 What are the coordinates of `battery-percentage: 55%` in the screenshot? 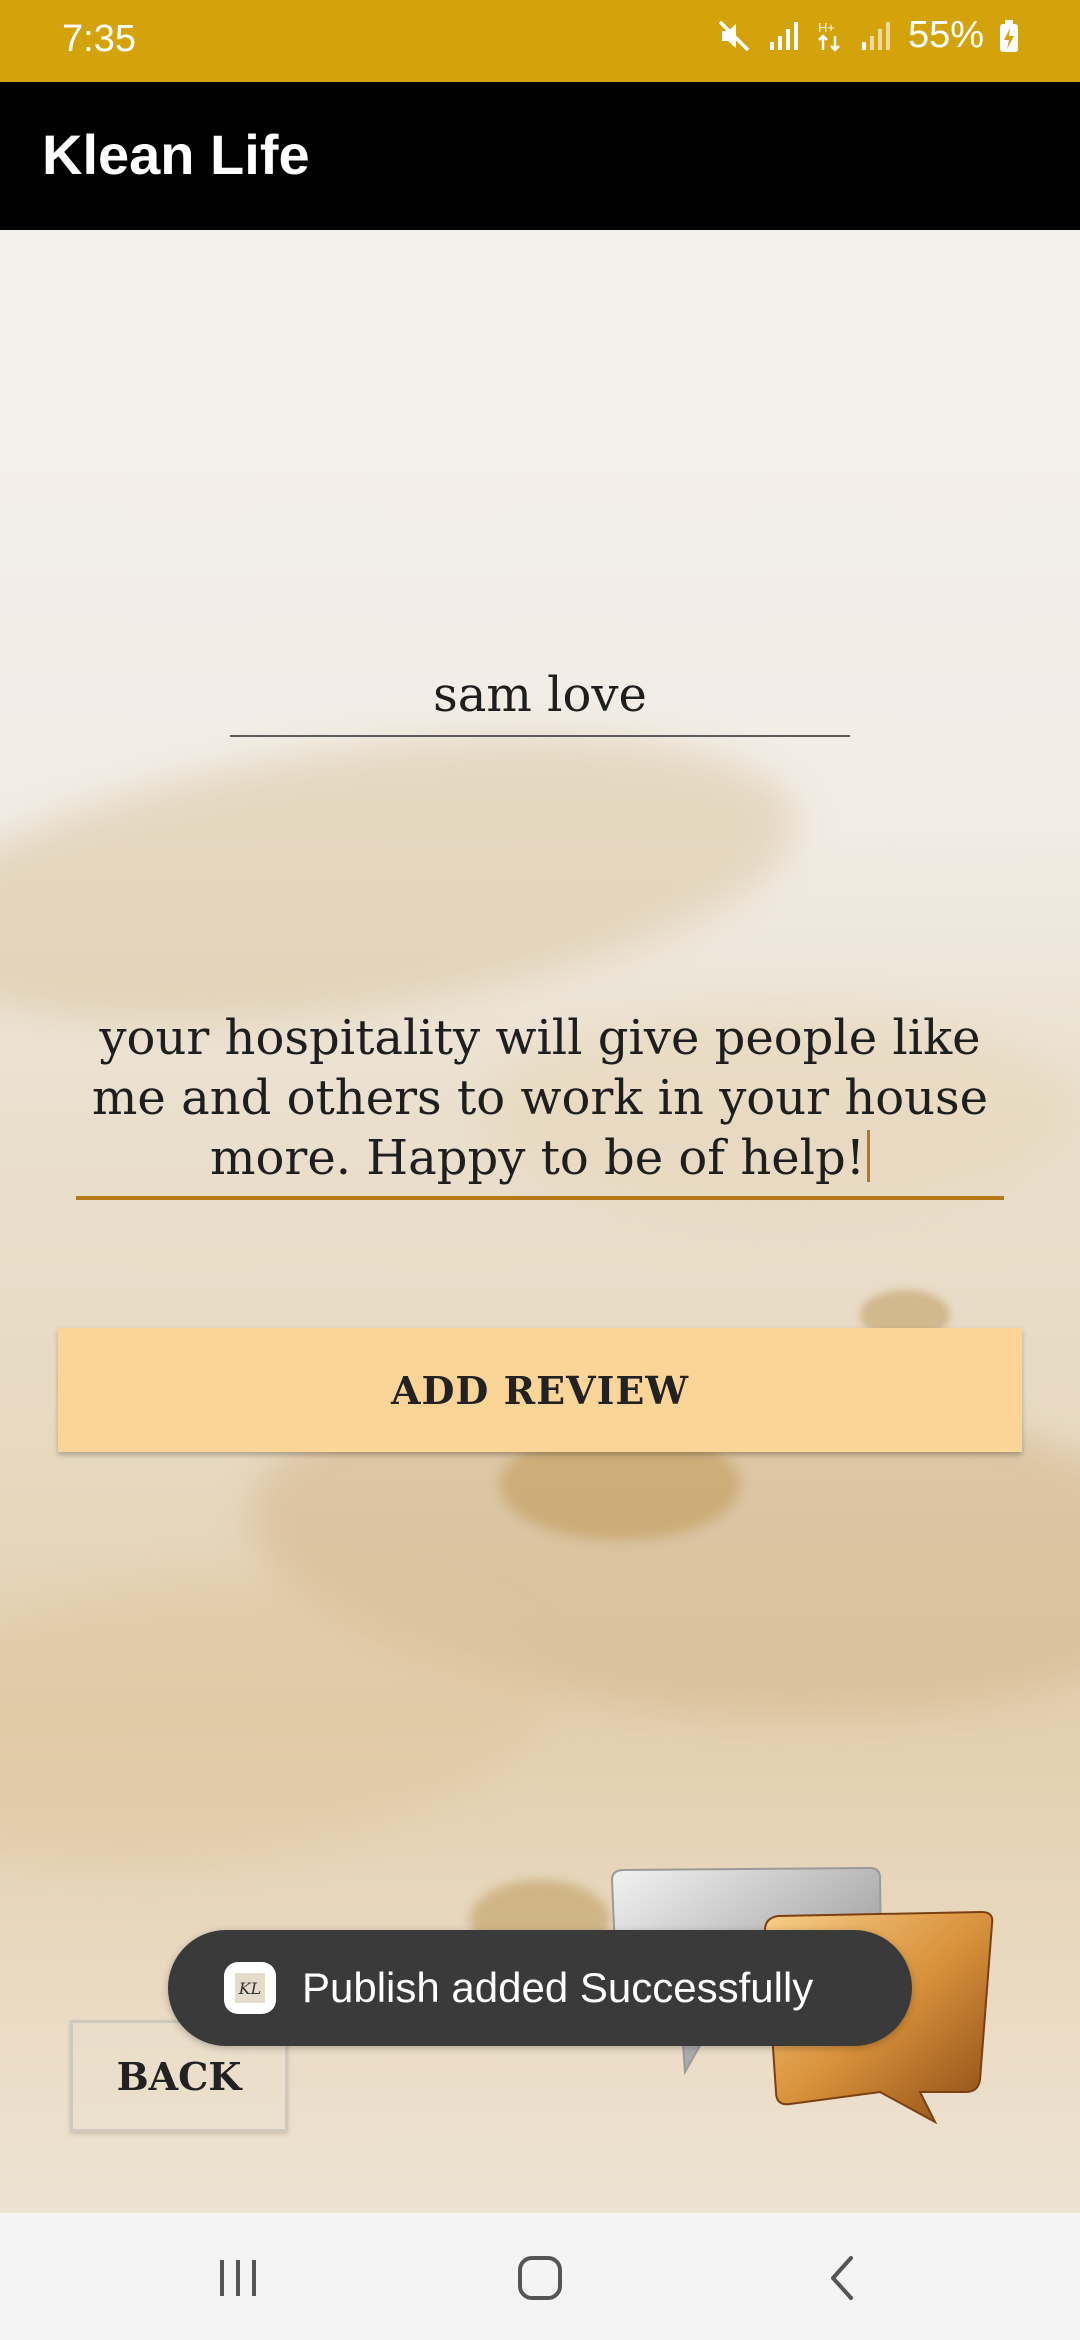 It's located at (945, 35).